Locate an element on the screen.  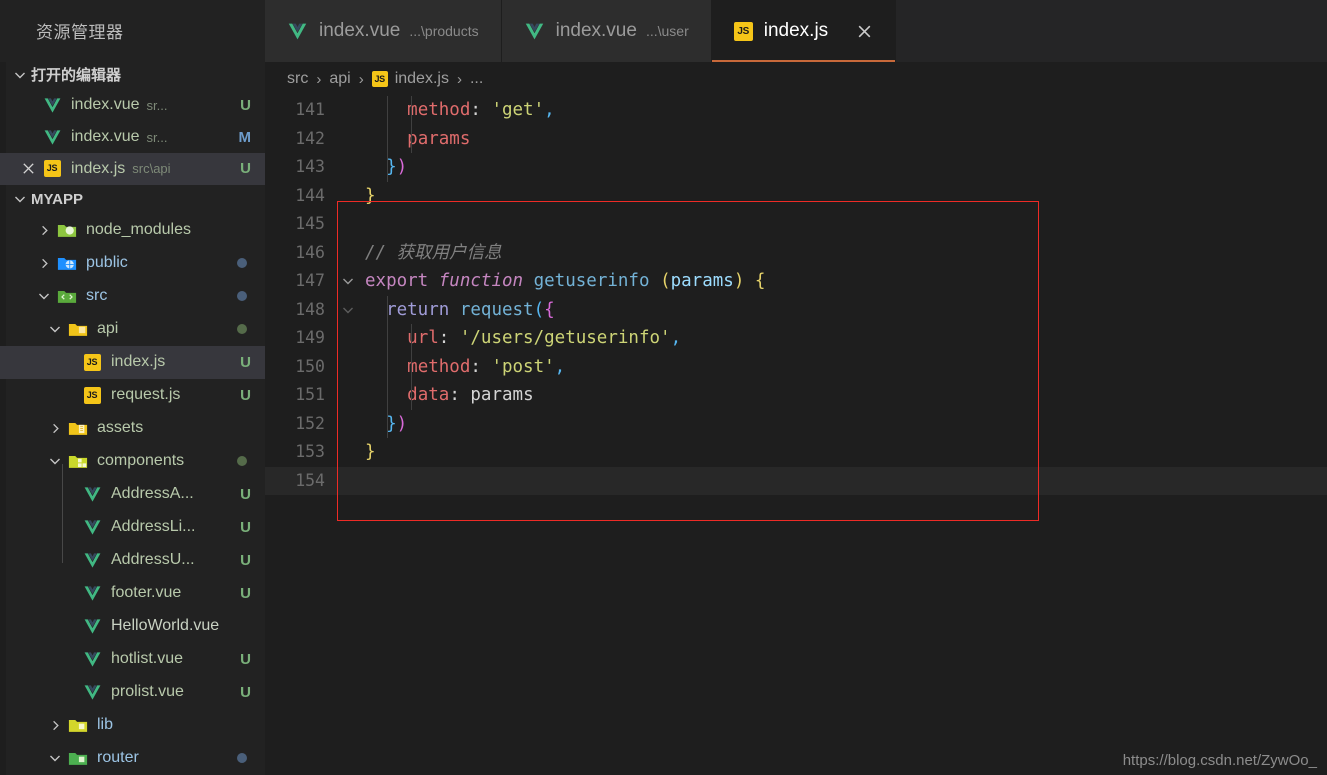
sidebar-item-router: router is located at coordinates (132, 758).